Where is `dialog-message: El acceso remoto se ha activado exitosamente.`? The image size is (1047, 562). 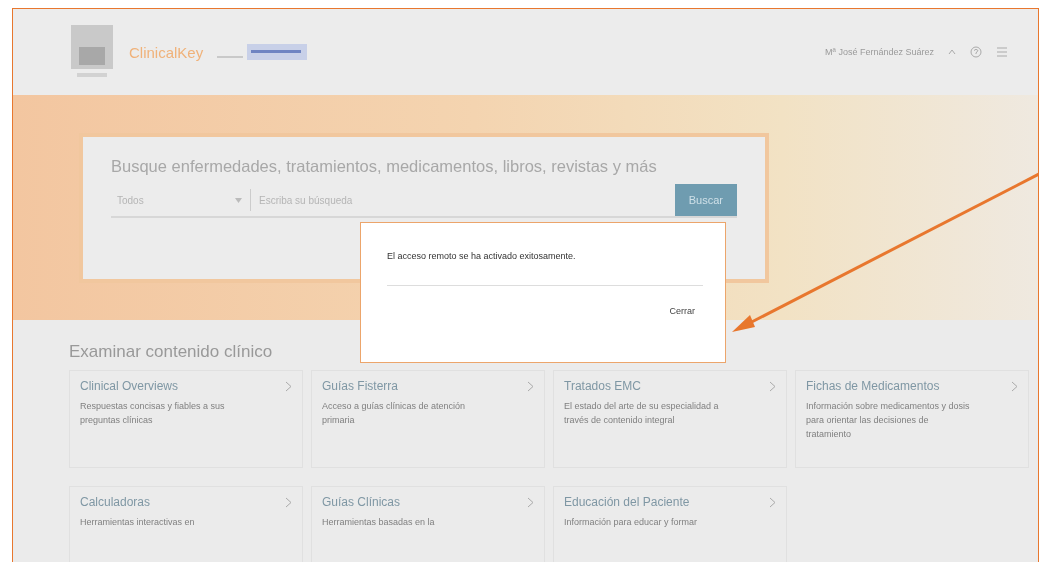 dialog-message: El acceso remoto se ha activado exitosamente. is located at coordinates (545, 268).